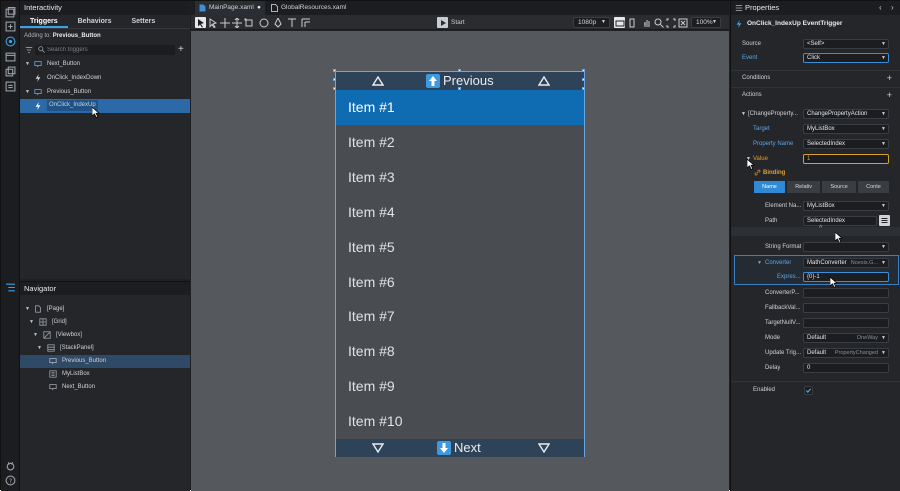 The height and width of the screenshot is (491, 900). Describe the element at coordinates (105, 64) in the screenshot. I see `tree-item-next-button: ▼ Next_Button` at that location.